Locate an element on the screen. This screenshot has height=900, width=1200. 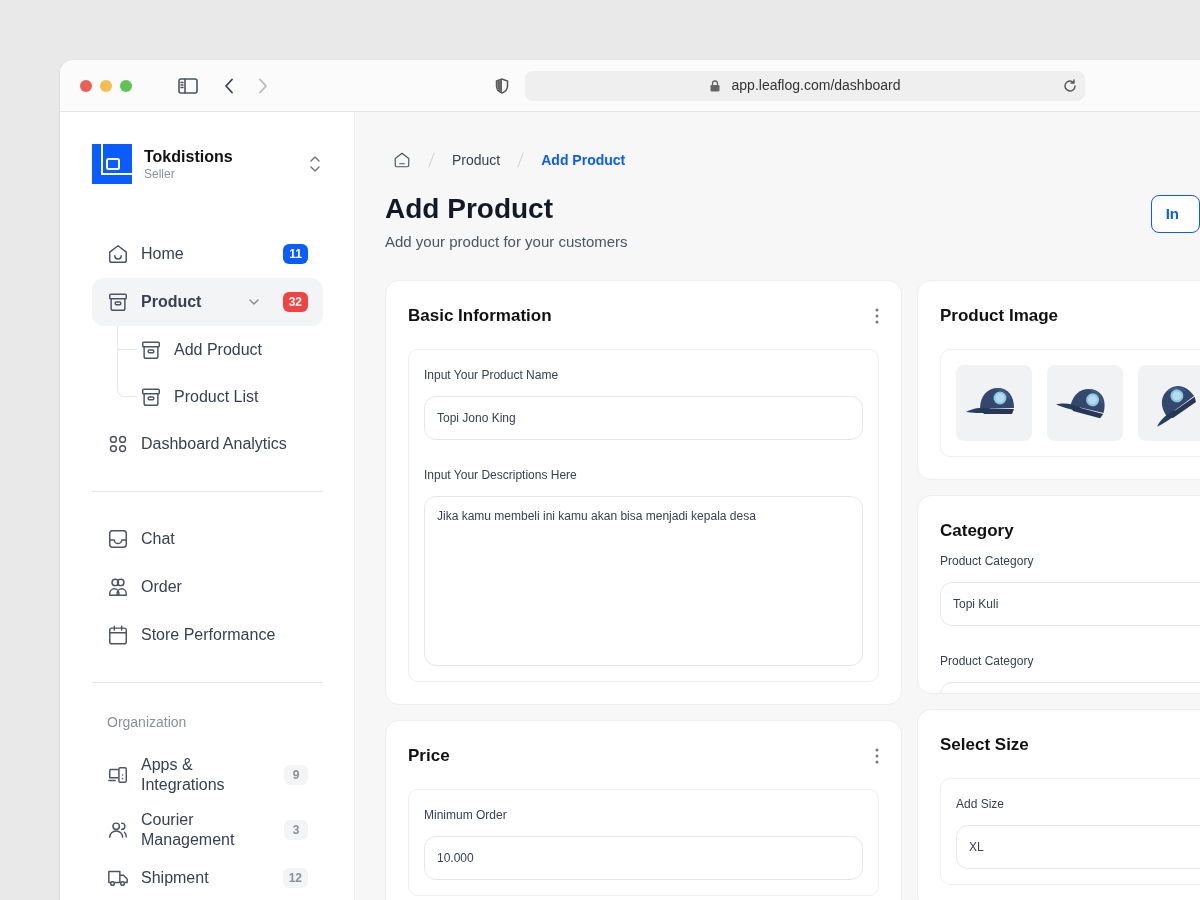
field-label: Minimum Order is located at coordinates (466, 815).